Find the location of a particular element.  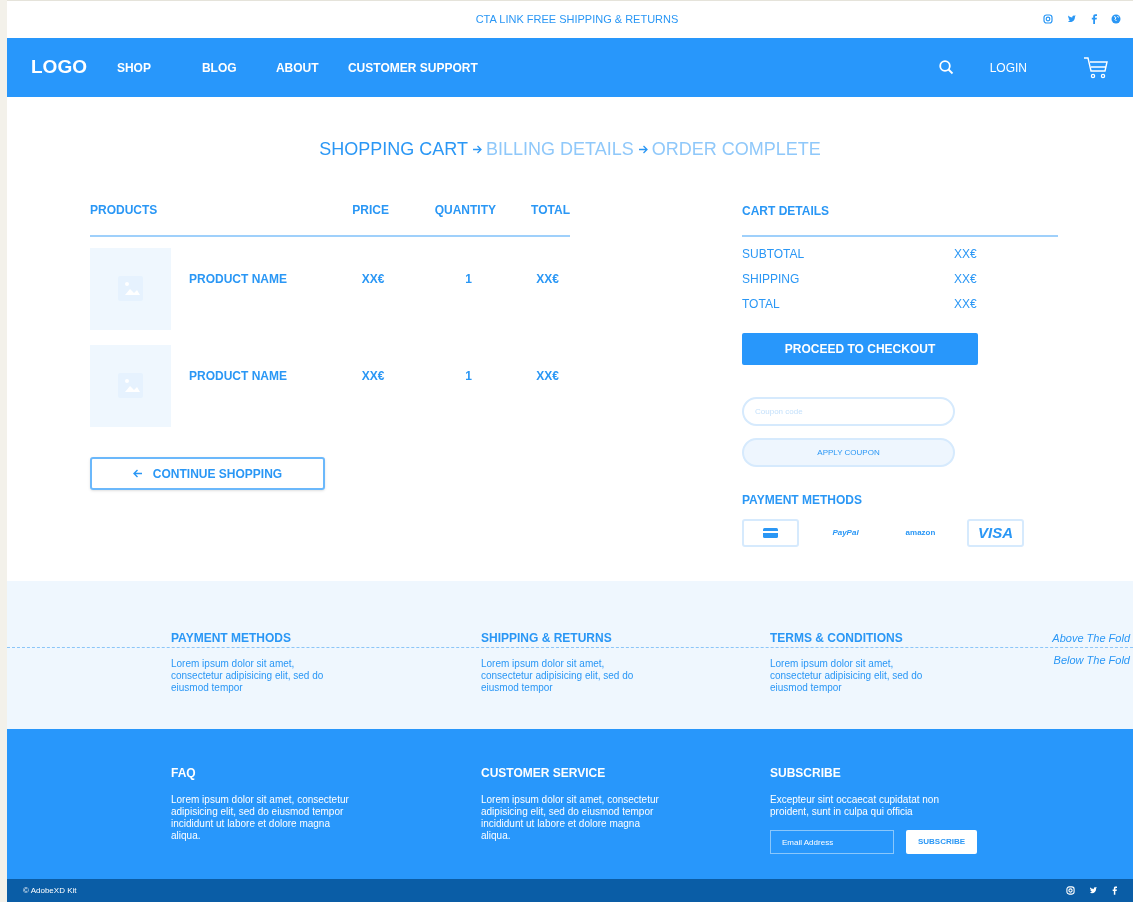

info-title: PAYMENT METHODS is located at coordinates (231, 638).